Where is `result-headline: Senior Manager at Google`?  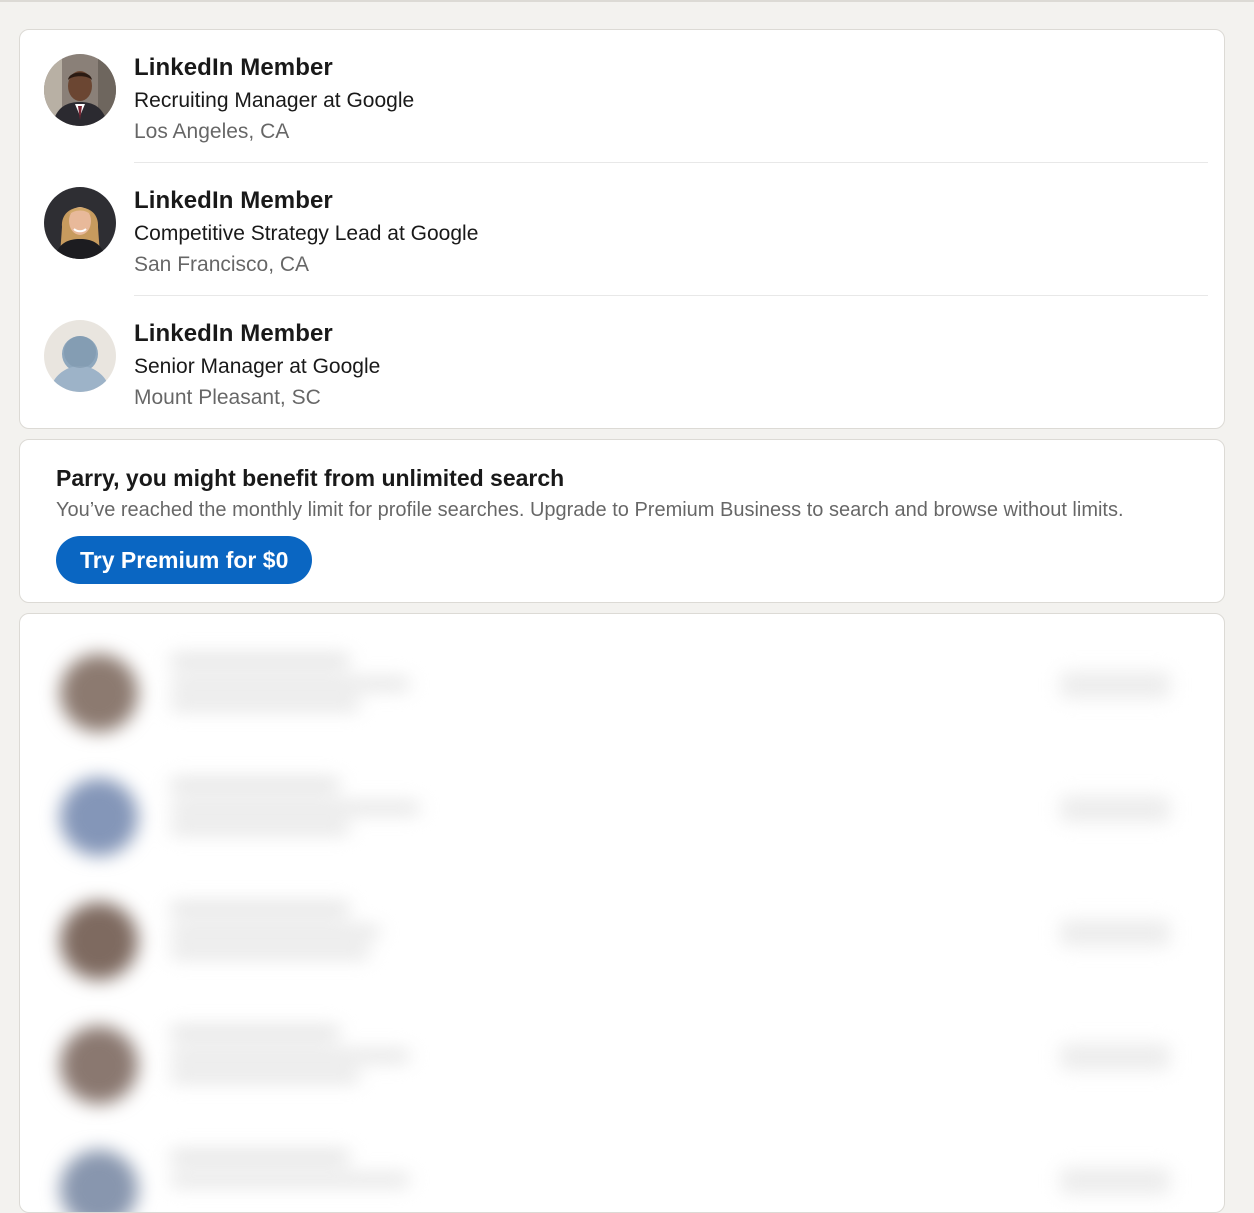 result-headline: Senior Manager at Google is located at coordinates (257, 366).